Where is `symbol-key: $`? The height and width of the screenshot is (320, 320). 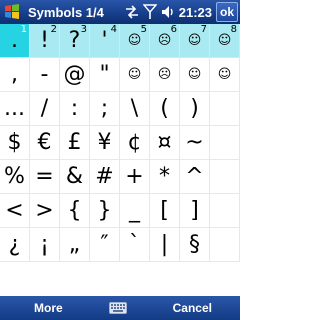
symbol-key: $ is located at coordinates (15, 143).